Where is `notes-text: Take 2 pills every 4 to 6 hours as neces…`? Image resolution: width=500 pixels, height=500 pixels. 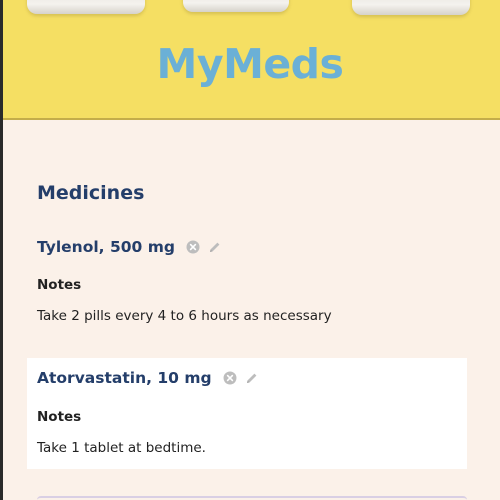
notes-text: Take 2 pills every 4 to 6 hours as neces… is located at coordinates (184, 316).